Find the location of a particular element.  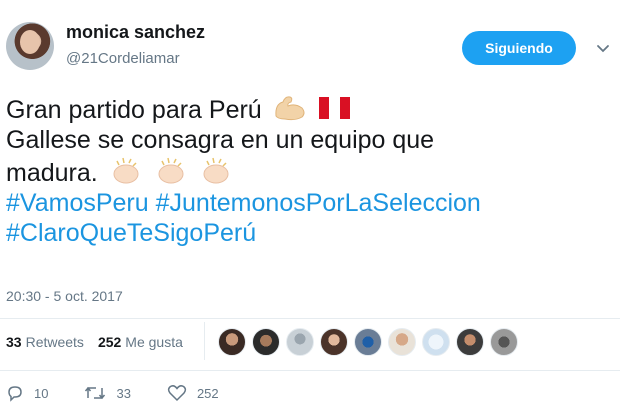

stats-separator is located at coordinates (204, 341).